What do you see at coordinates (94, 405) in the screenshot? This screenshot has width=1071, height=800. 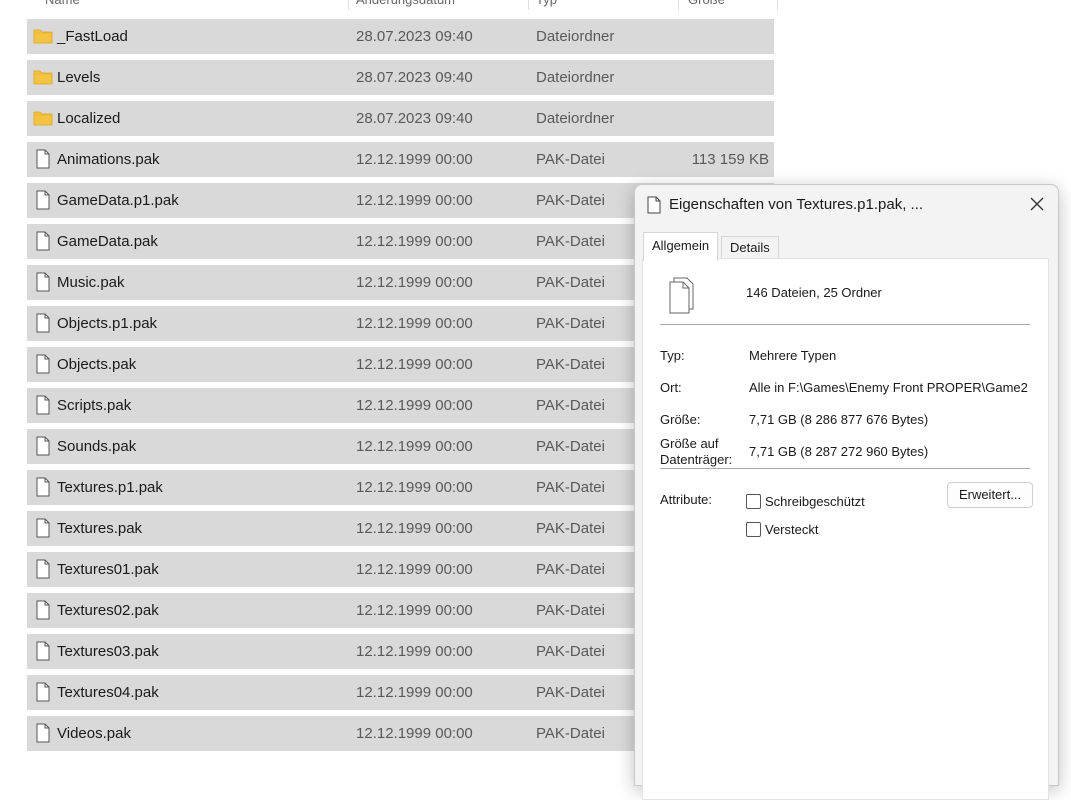 I see `file-name: Scripts.pak` at bounding box center [94, 405].